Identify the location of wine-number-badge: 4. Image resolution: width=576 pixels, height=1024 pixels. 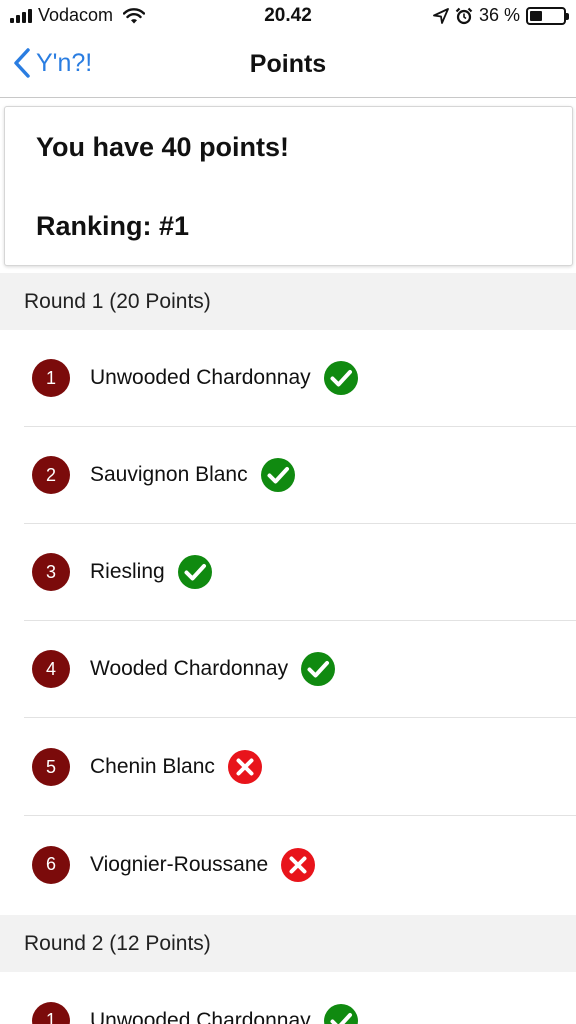
(51, 669).